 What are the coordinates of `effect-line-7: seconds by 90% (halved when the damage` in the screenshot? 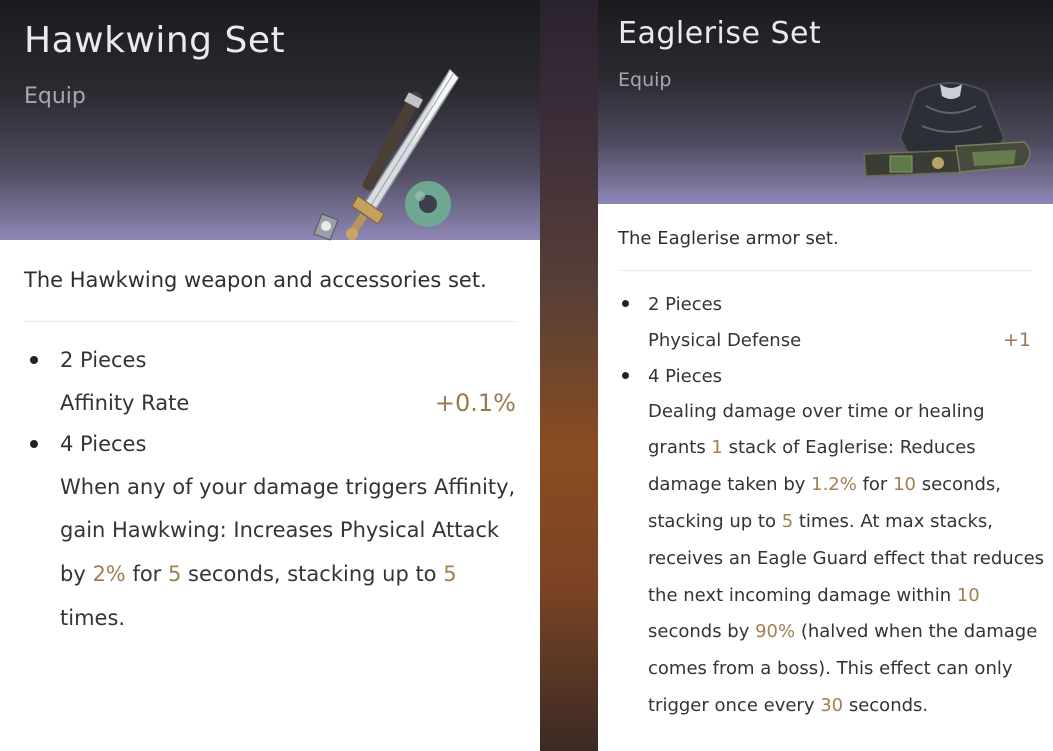 It's located at (843, 631).